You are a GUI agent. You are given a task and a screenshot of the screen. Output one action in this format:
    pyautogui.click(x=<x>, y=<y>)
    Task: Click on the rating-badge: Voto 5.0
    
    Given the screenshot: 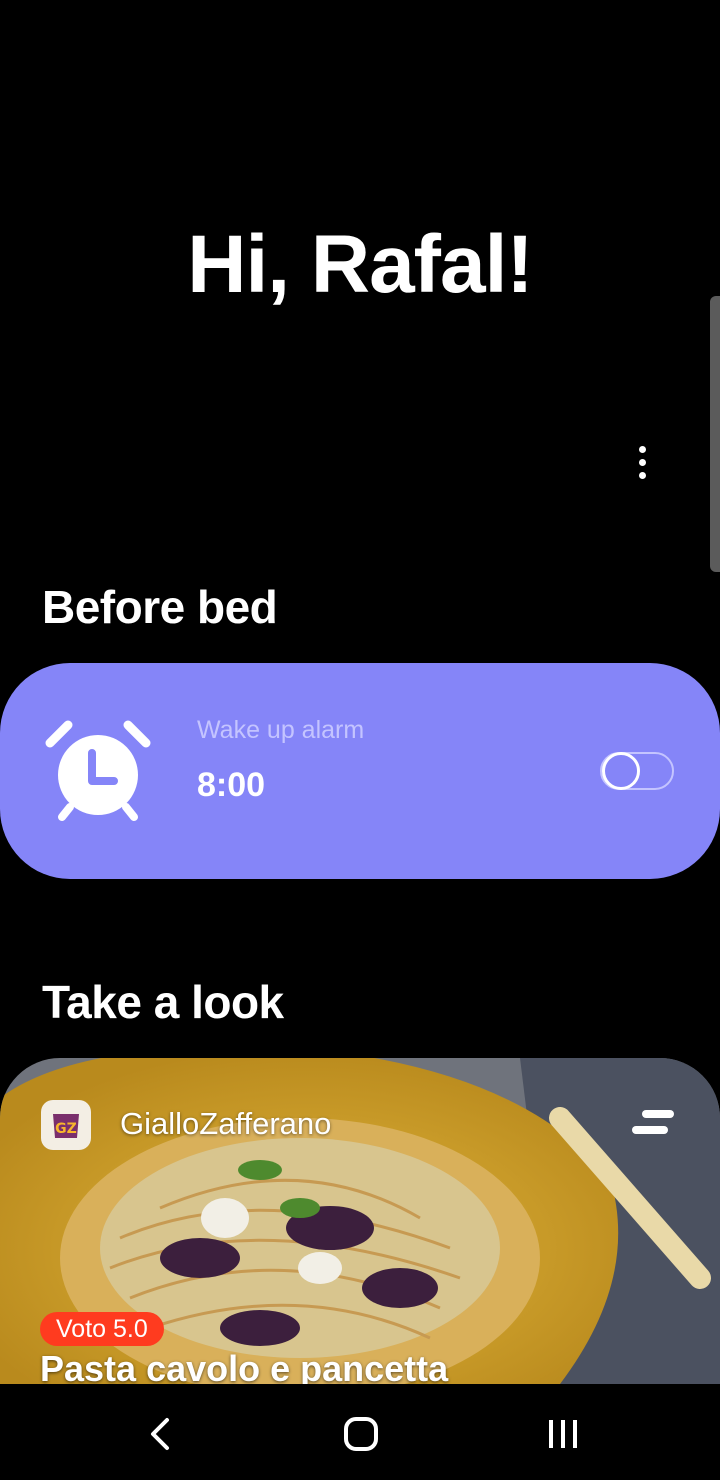 What is the action you would take?
    pyautogui.click(x=102, y=1329)
    